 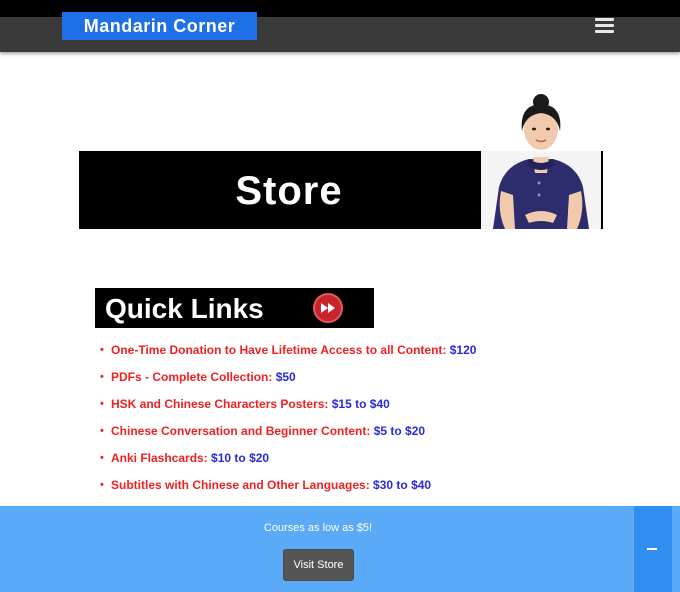 I want to click on page-title: Store, so click(x=289, y=191).